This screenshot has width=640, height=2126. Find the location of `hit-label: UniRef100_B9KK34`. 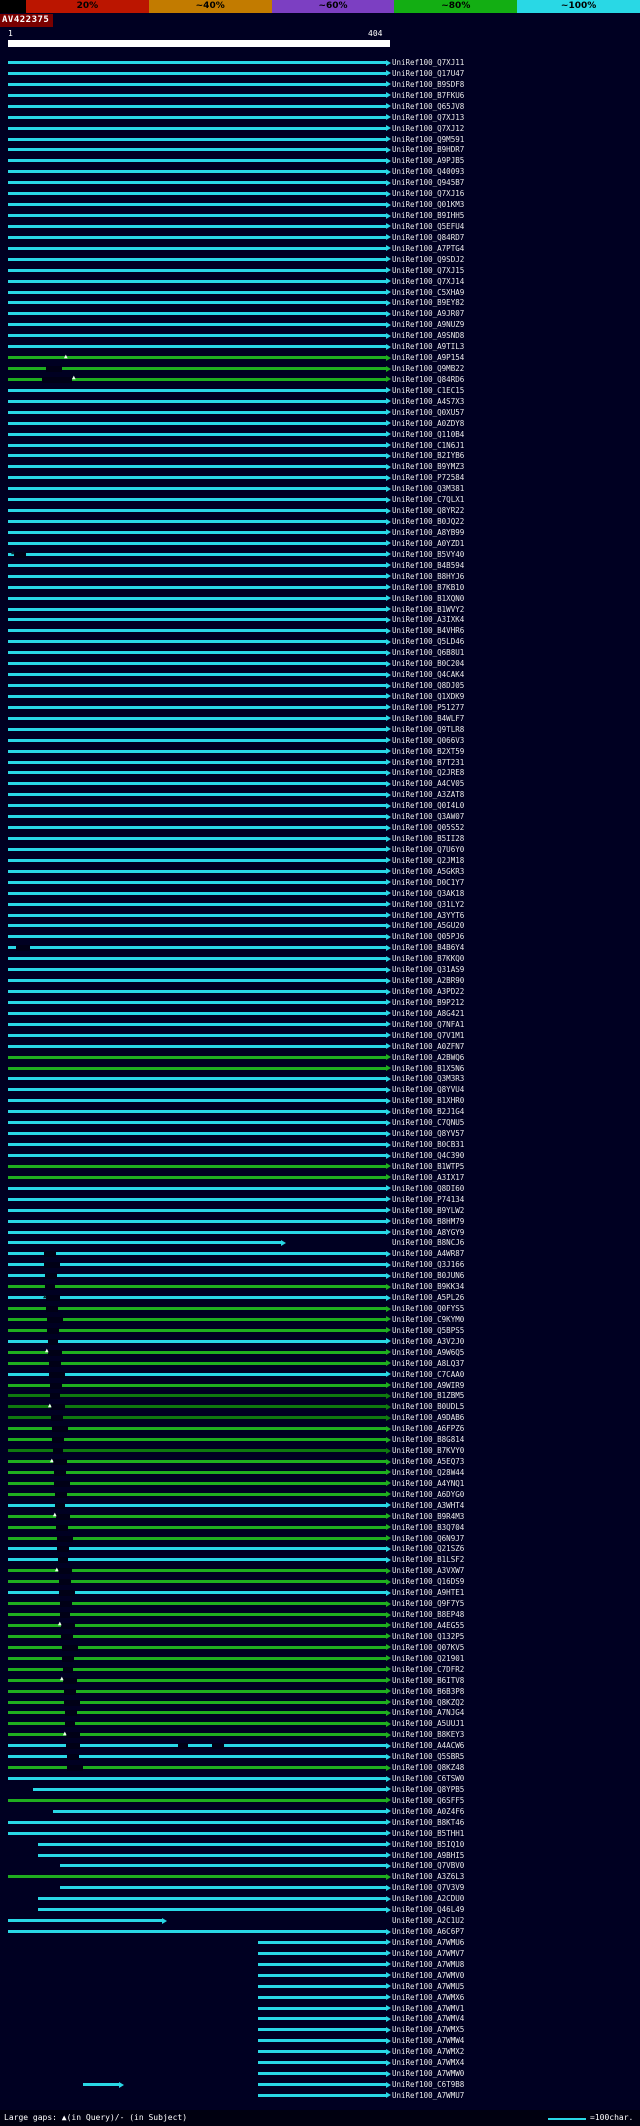

hit-label: UniRef100_B9KK34 is located at coordinates (428, 1286).